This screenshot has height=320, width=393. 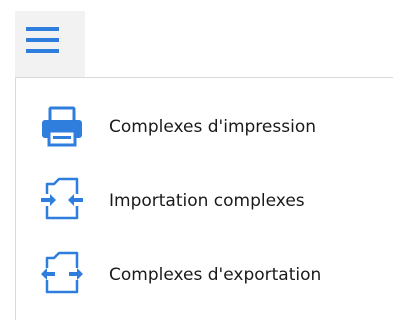 What do you see at coordinates (62, 126) in the screenshot?
I see `printer-icon` at bounding box center [62, 126].